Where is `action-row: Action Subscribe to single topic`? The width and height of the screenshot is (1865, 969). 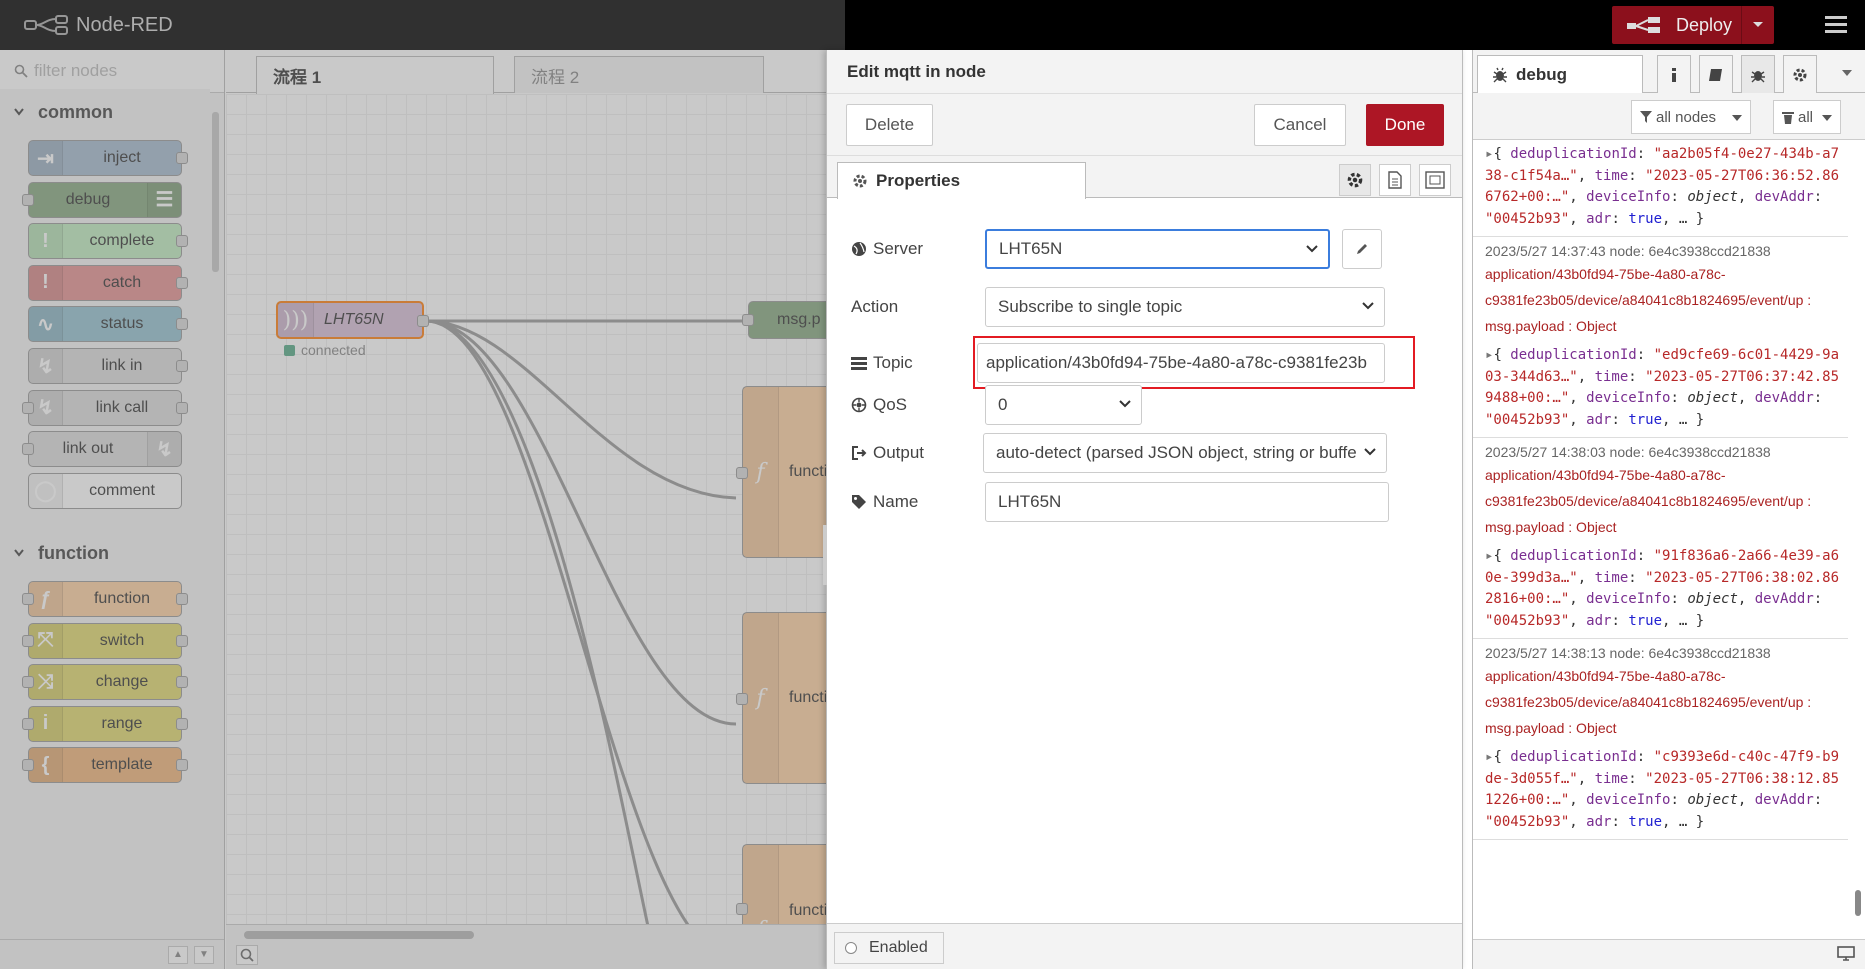 action-row: Action Subscribe to single topic is located at coordinates (1146, 307).